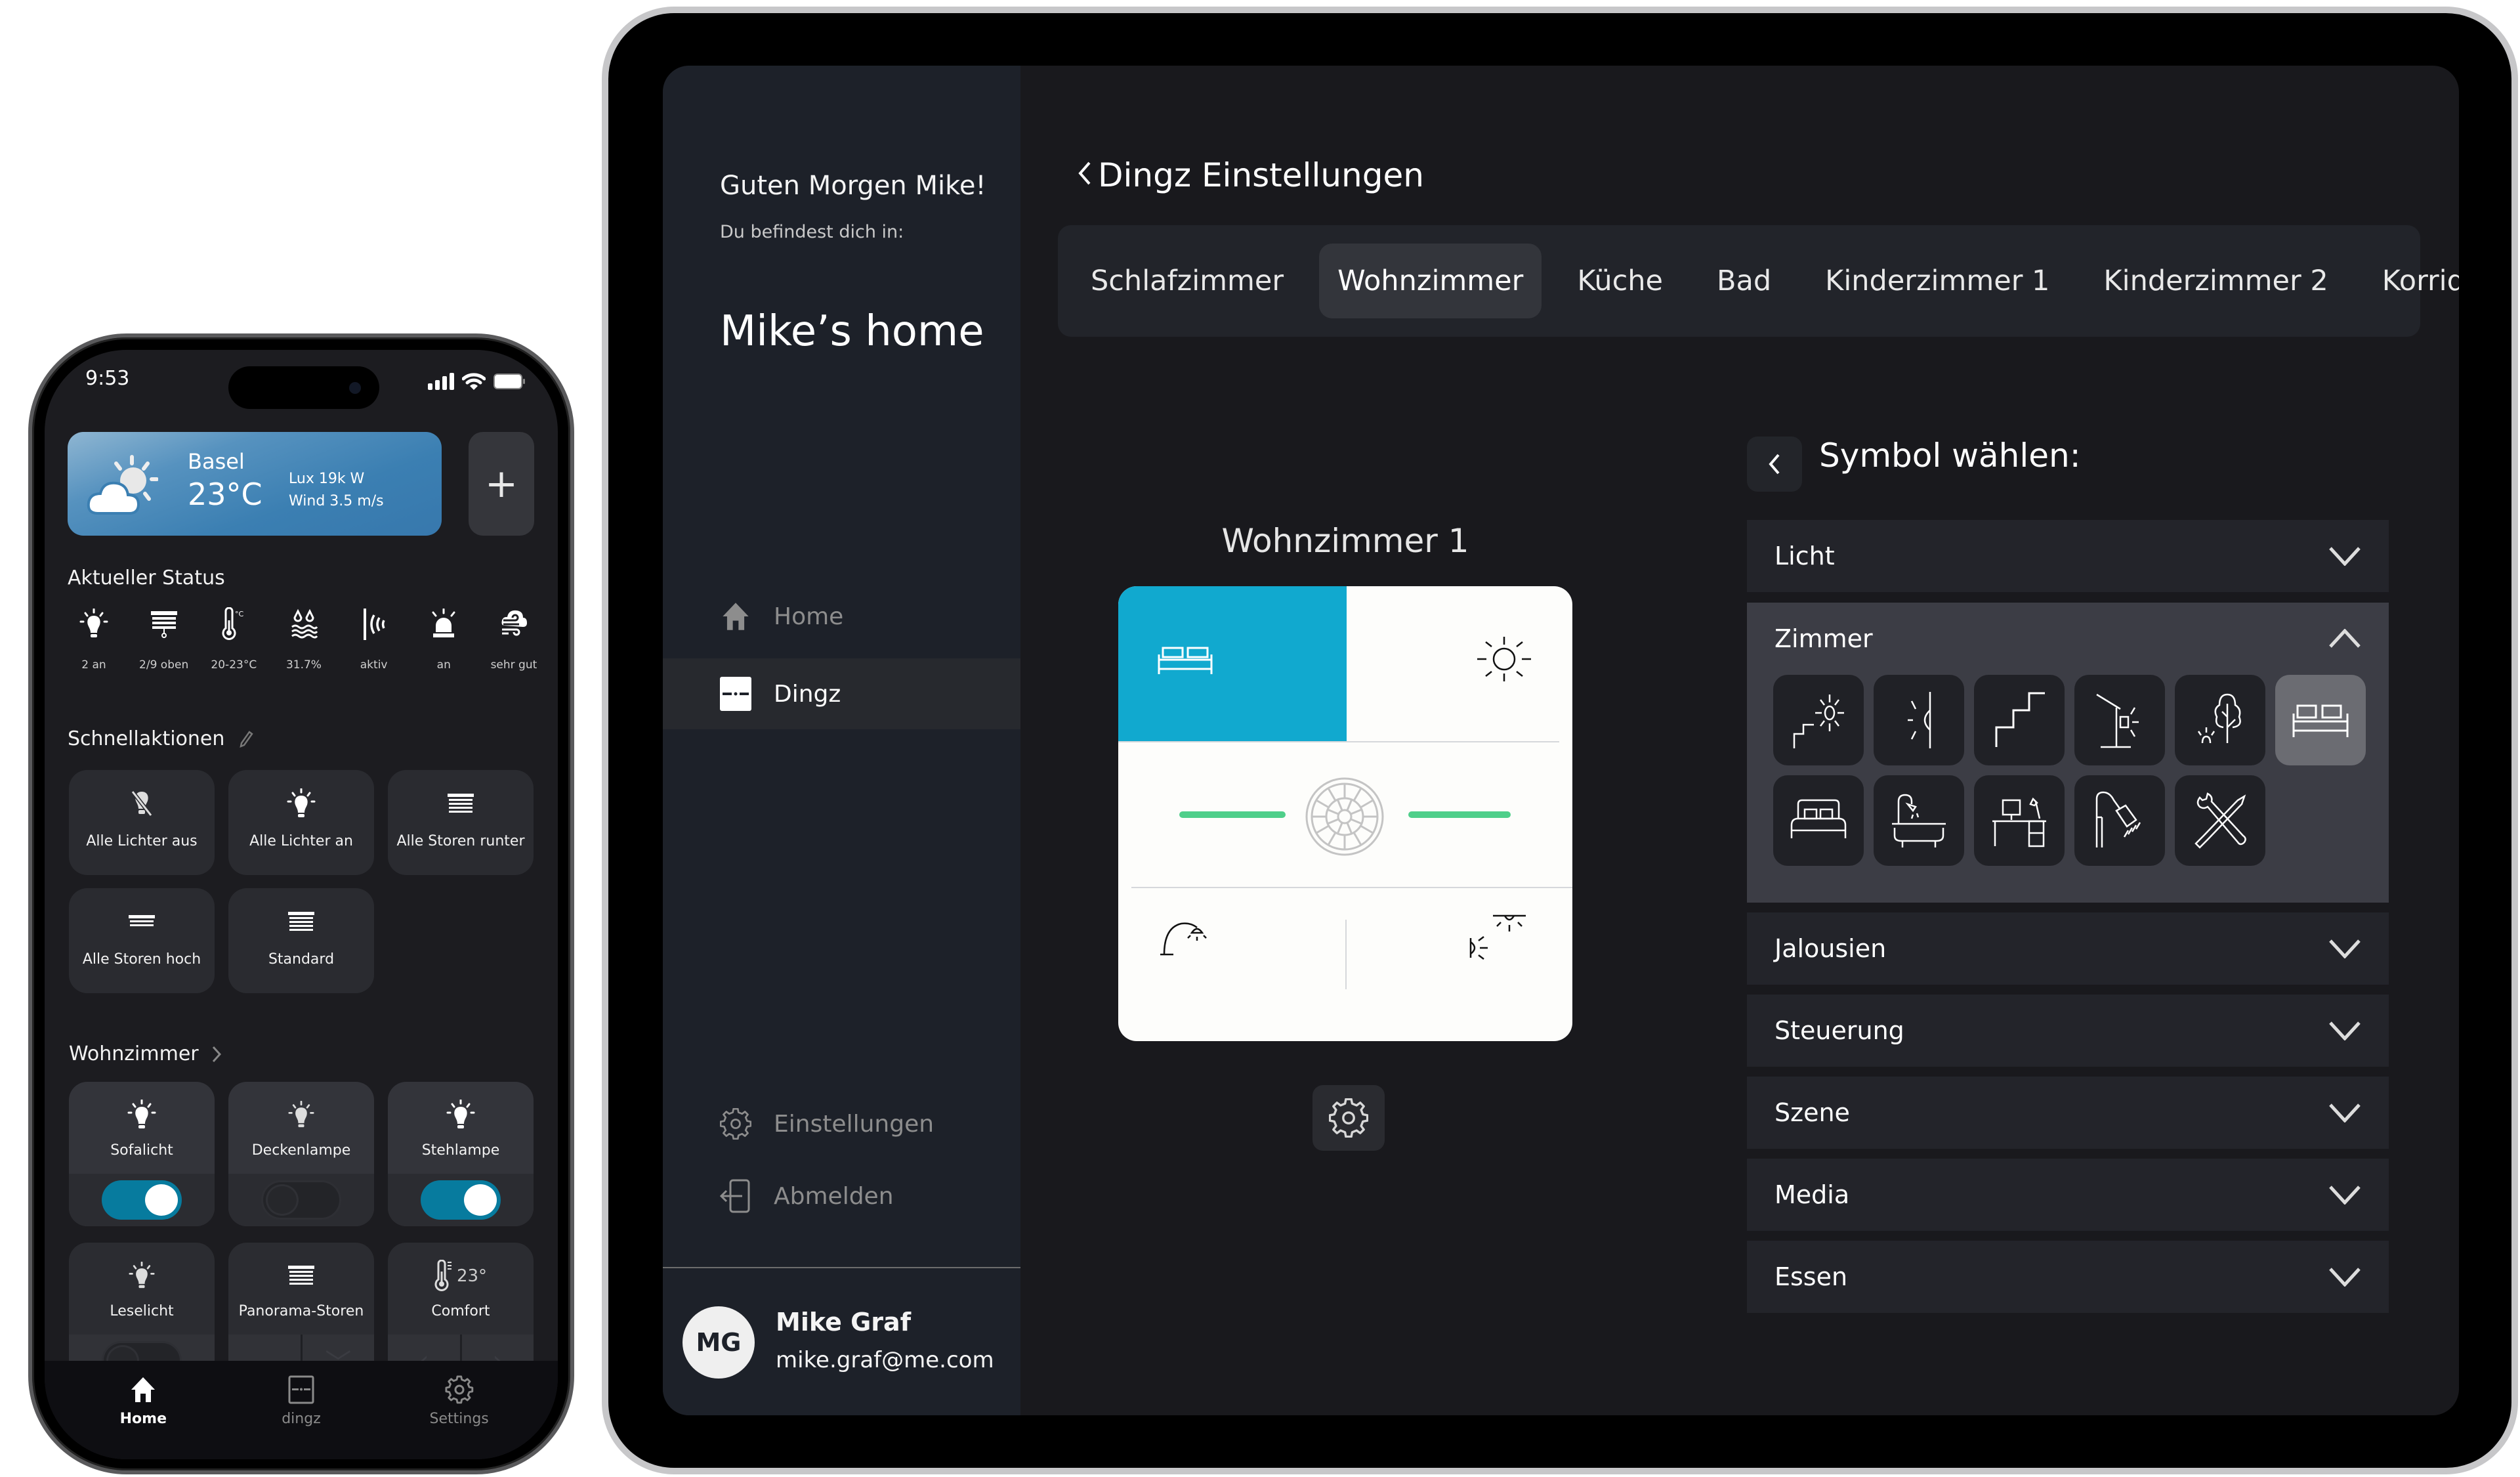 This screenshot has height=1477, width=2520. I want to click on toggle-stehlampe, so click(461, 1200).